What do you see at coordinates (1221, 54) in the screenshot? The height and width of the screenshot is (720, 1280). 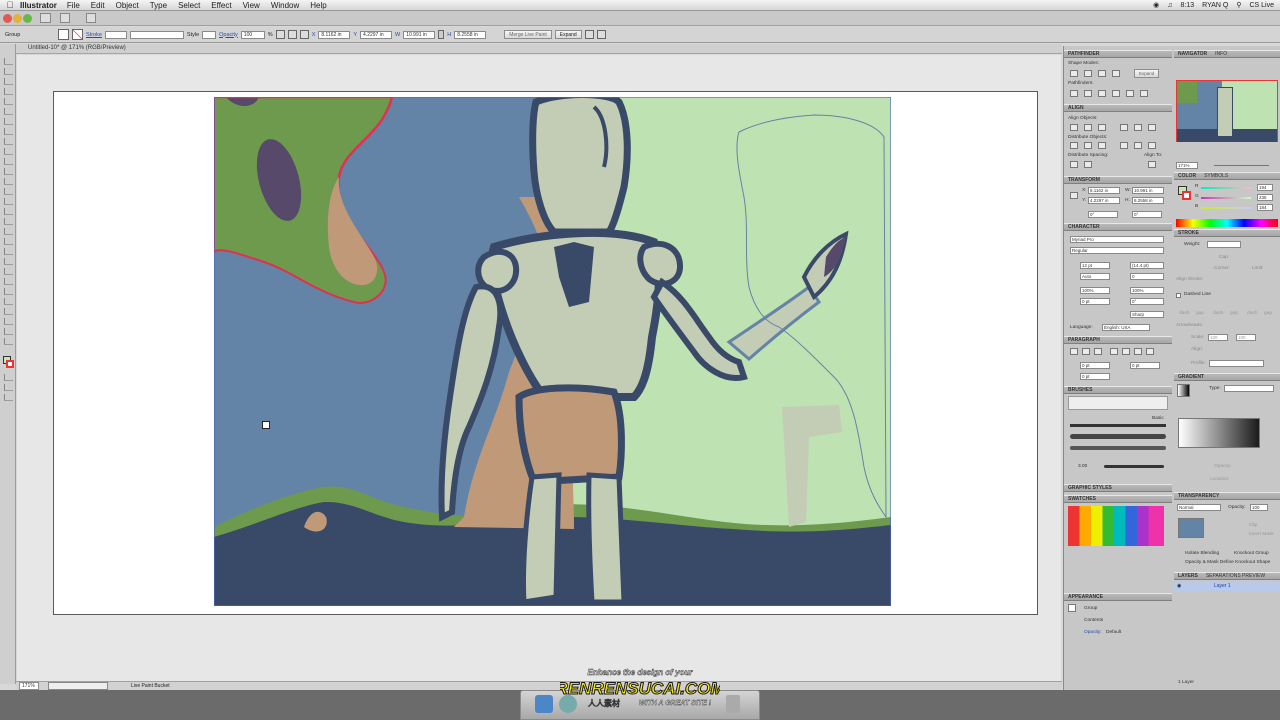 I see `info-tab: INFO` at bounding box center [1221, 54].